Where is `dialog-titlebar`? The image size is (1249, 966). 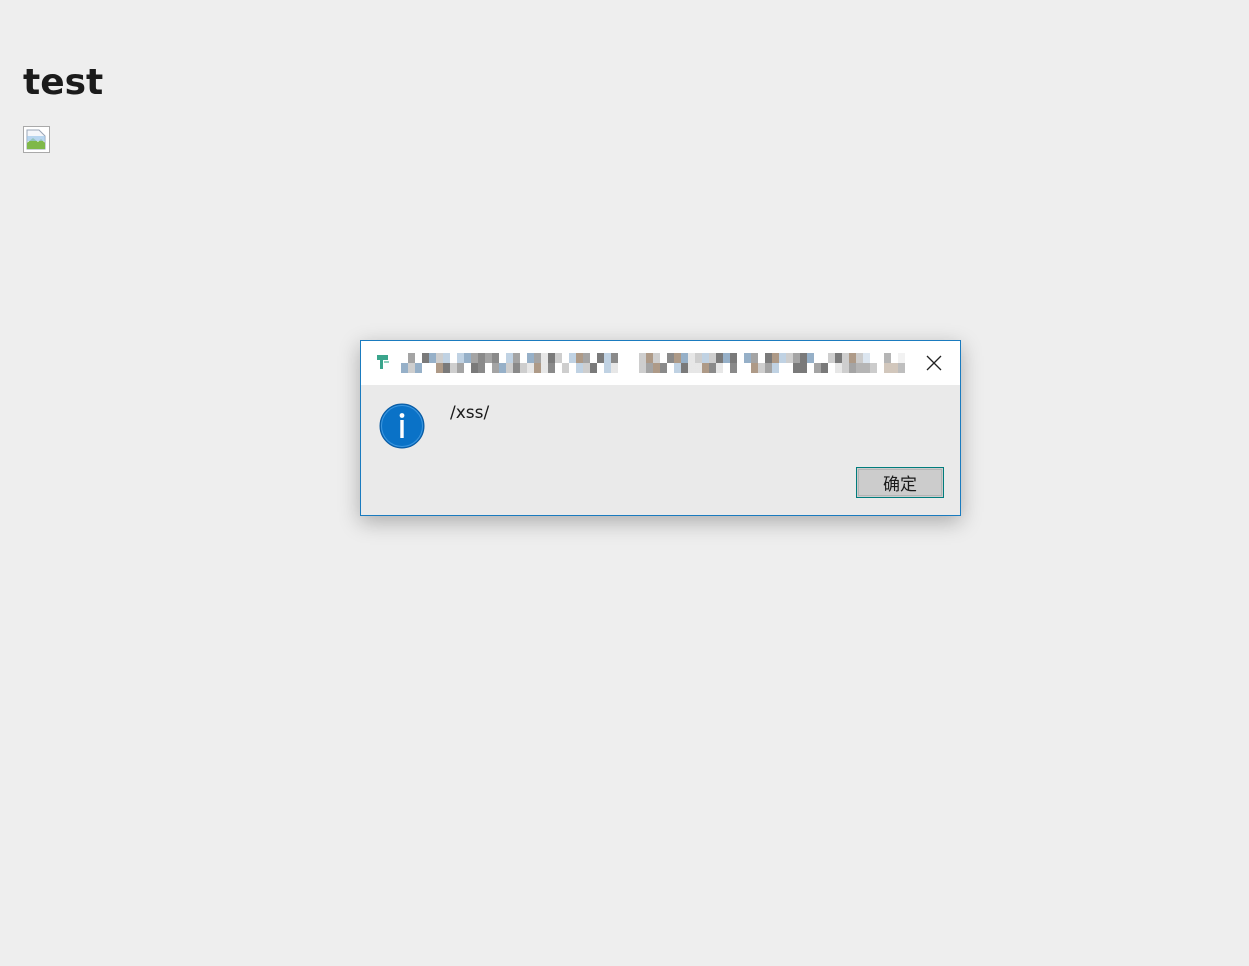
dialog-titlebar is located at coordinates (660, 363).